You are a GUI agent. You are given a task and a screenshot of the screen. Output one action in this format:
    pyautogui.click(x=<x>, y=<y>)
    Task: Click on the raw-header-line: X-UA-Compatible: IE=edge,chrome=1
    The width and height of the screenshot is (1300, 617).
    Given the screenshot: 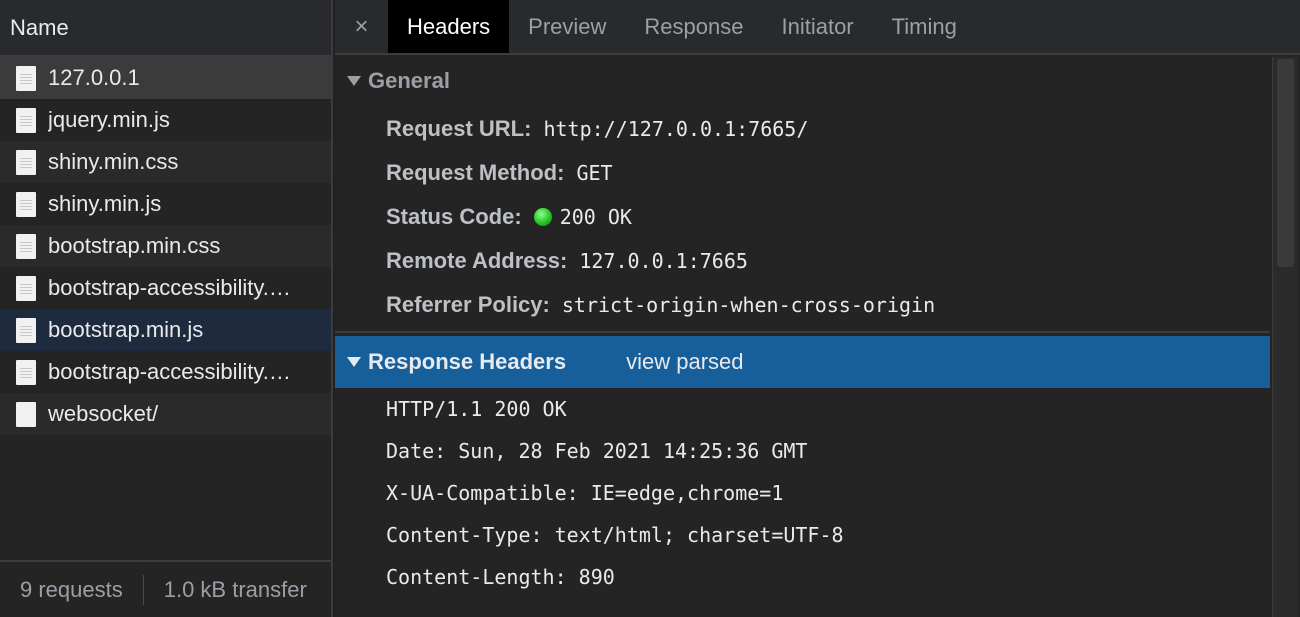 What is the action you would take?
    pyautogui.click(x=585, y=493)
    